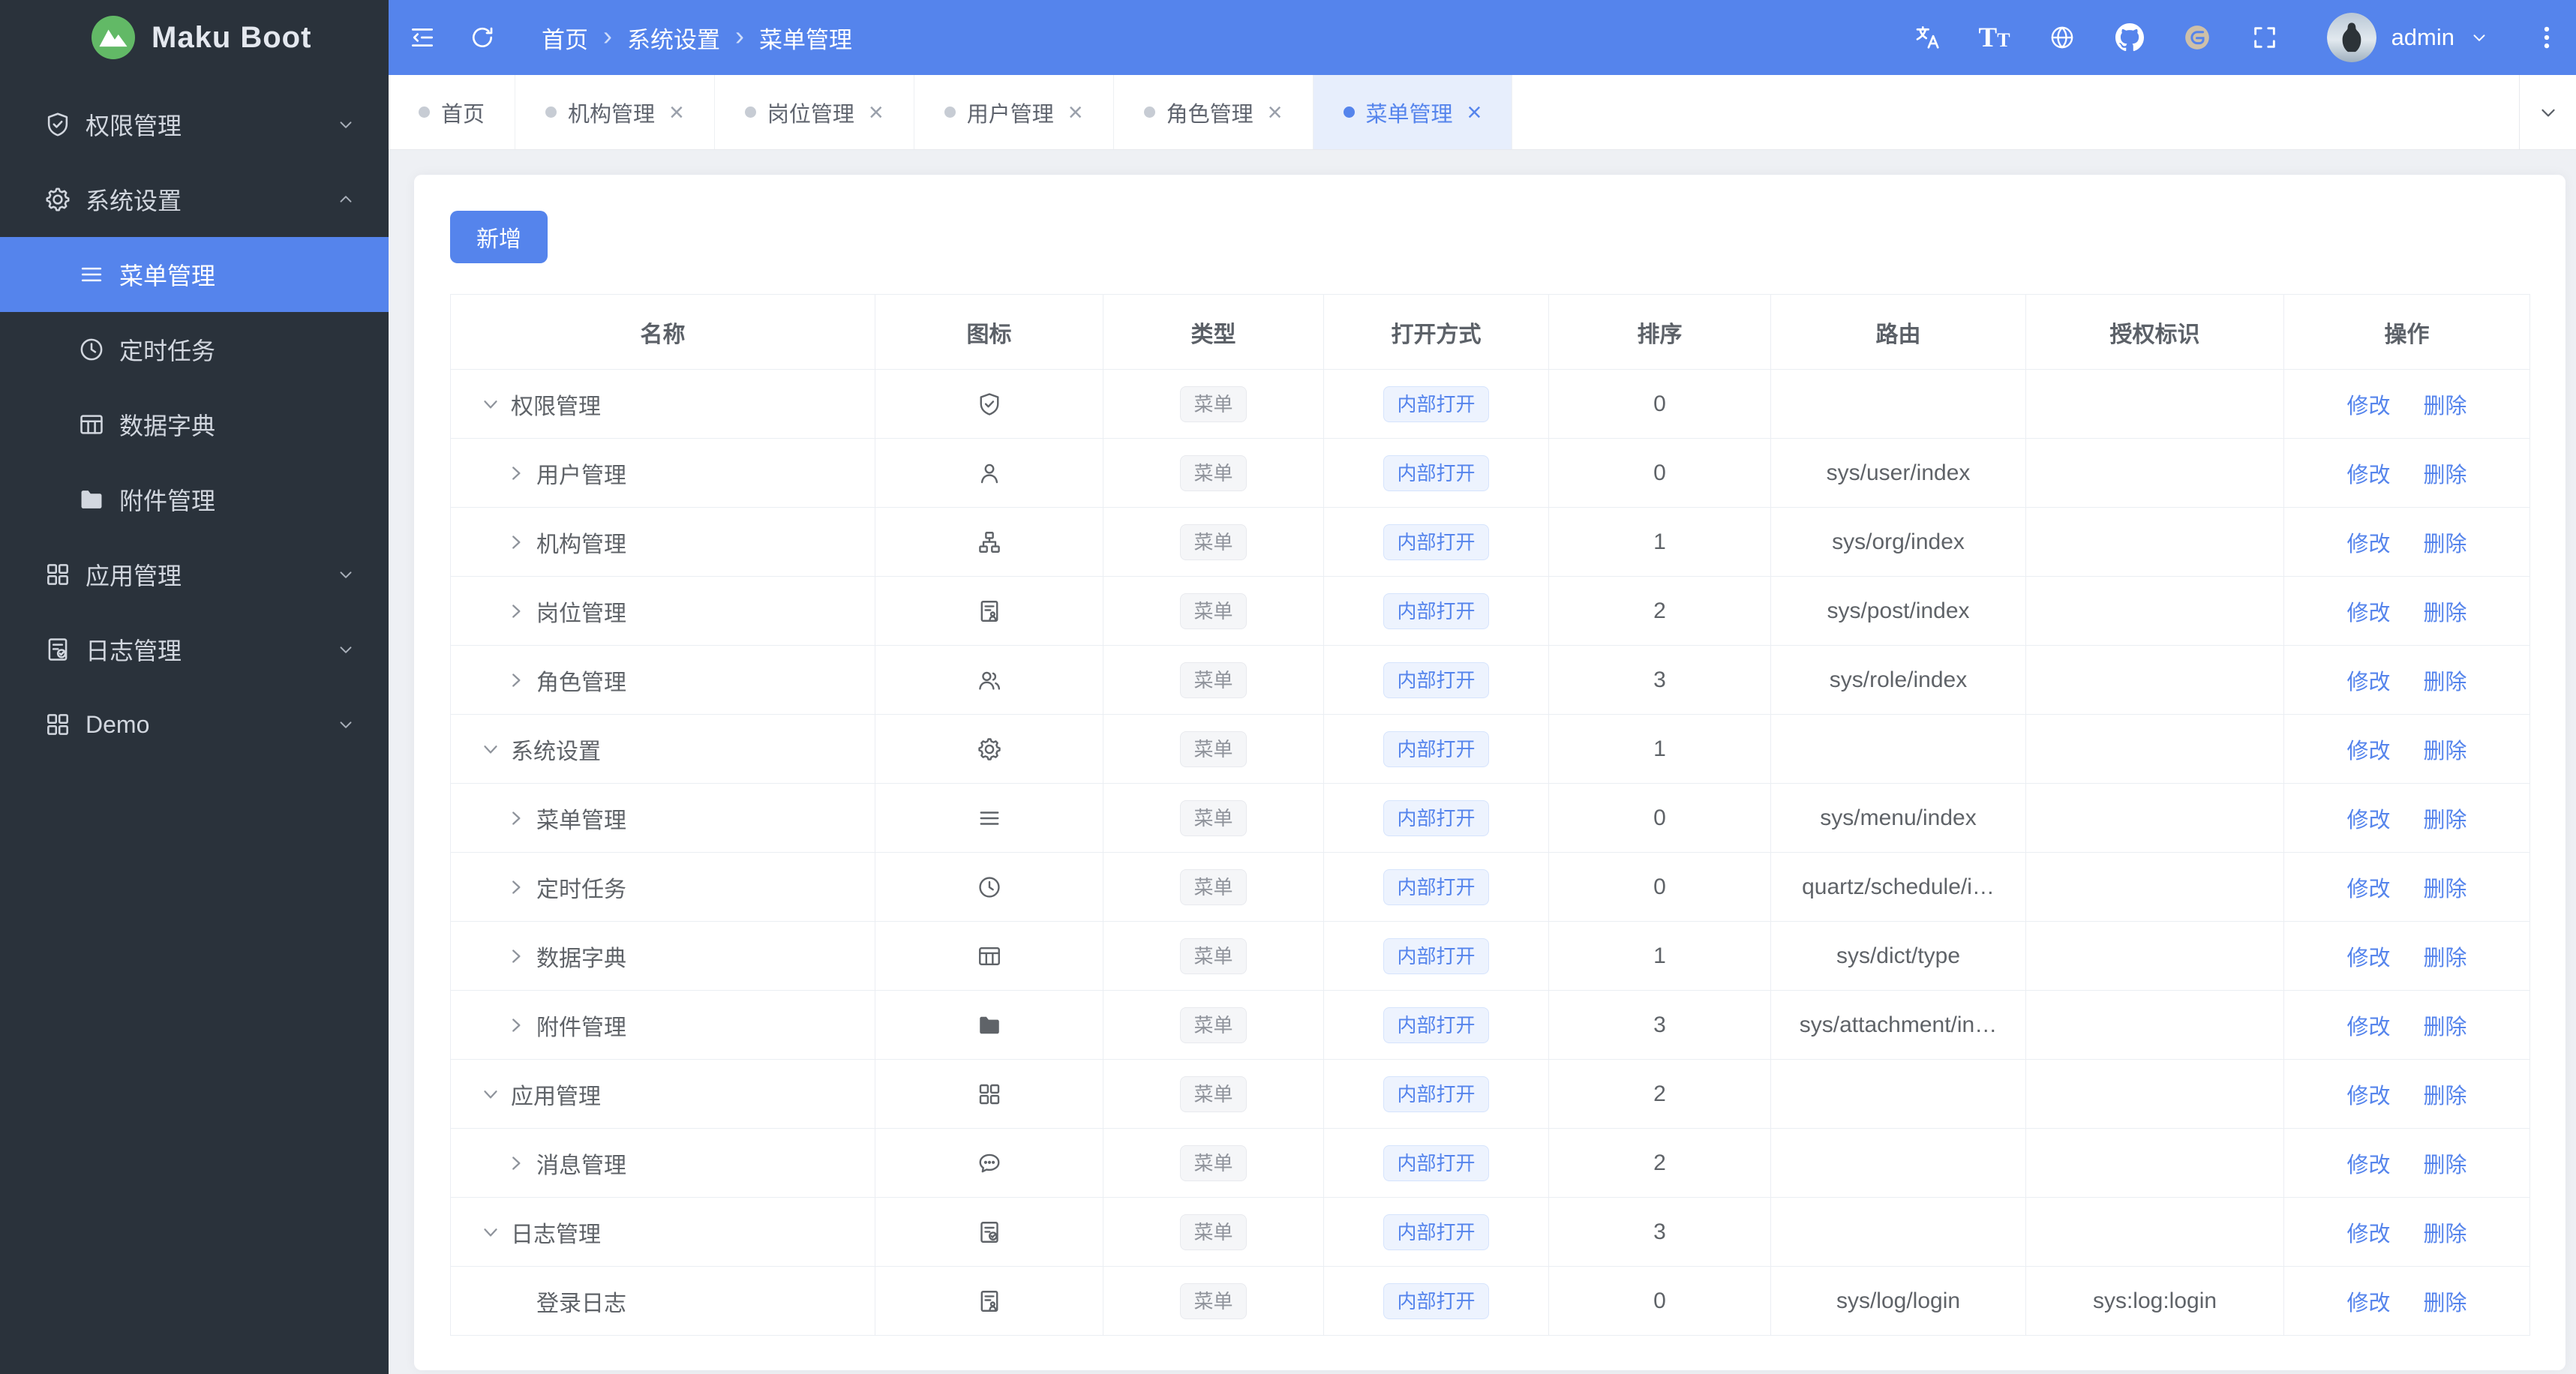 The height and width of the screenshot is (1374, 2576). What do you see at coordinates (194, 574) in the screenshot?
I see `sidebar-item-应用管理: 应用管理` at bounding box center [194, 574].